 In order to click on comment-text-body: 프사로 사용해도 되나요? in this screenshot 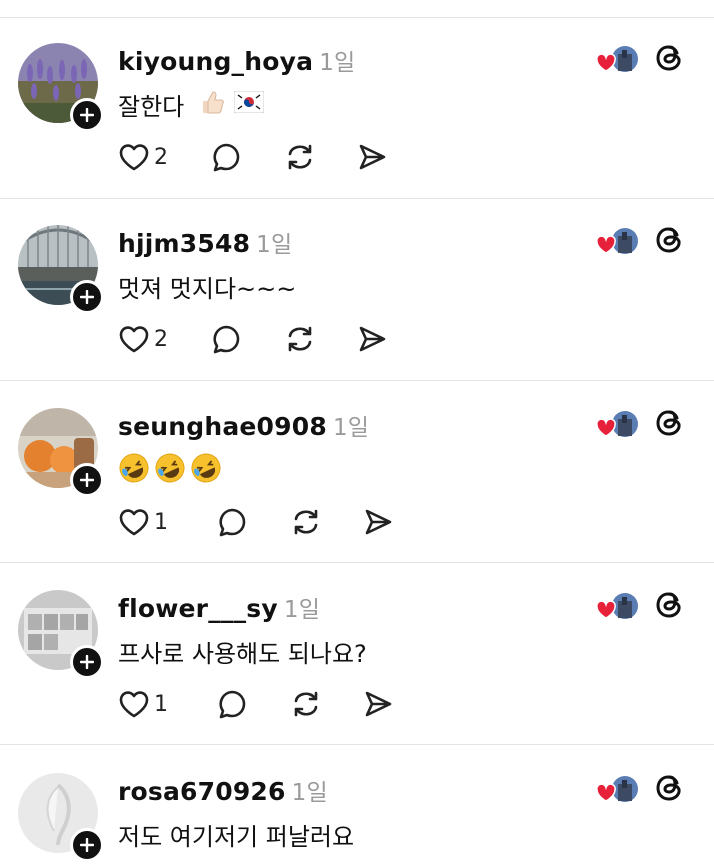, I will do `click(242, 654)`.